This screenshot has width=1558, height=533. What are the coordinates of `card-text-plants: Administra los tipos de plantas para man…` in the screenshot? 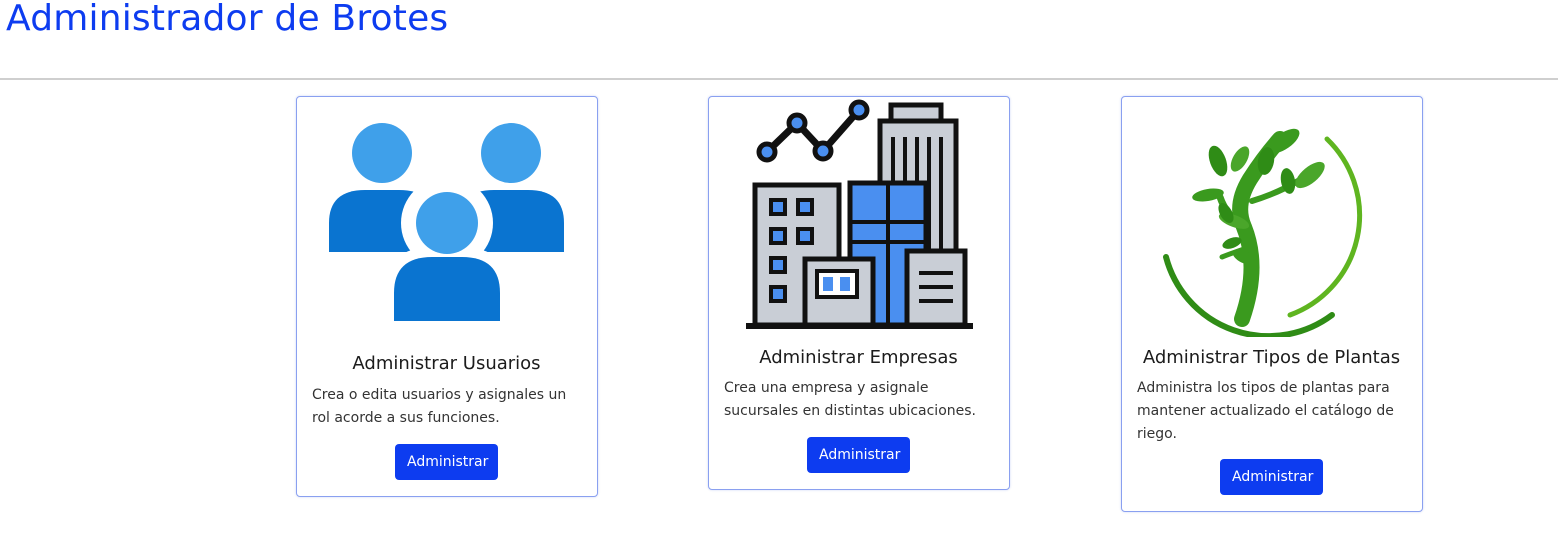 It's located at (1265, 411).